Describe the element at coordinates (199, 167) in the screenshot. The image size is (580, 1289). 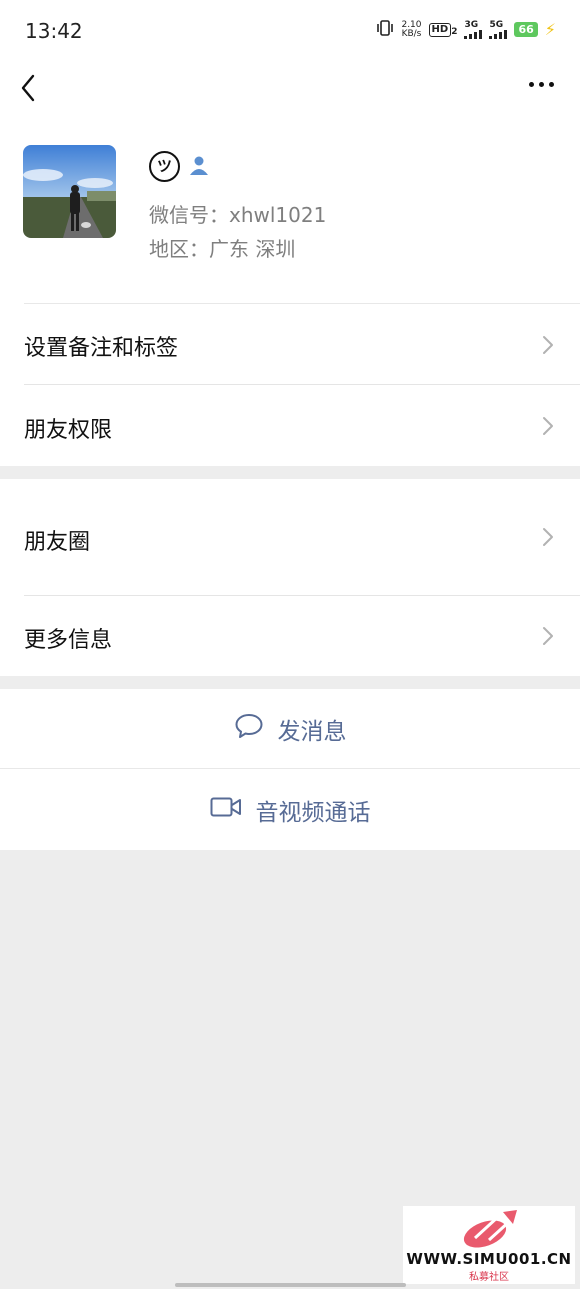
I see `contact-person-icon` at that location.